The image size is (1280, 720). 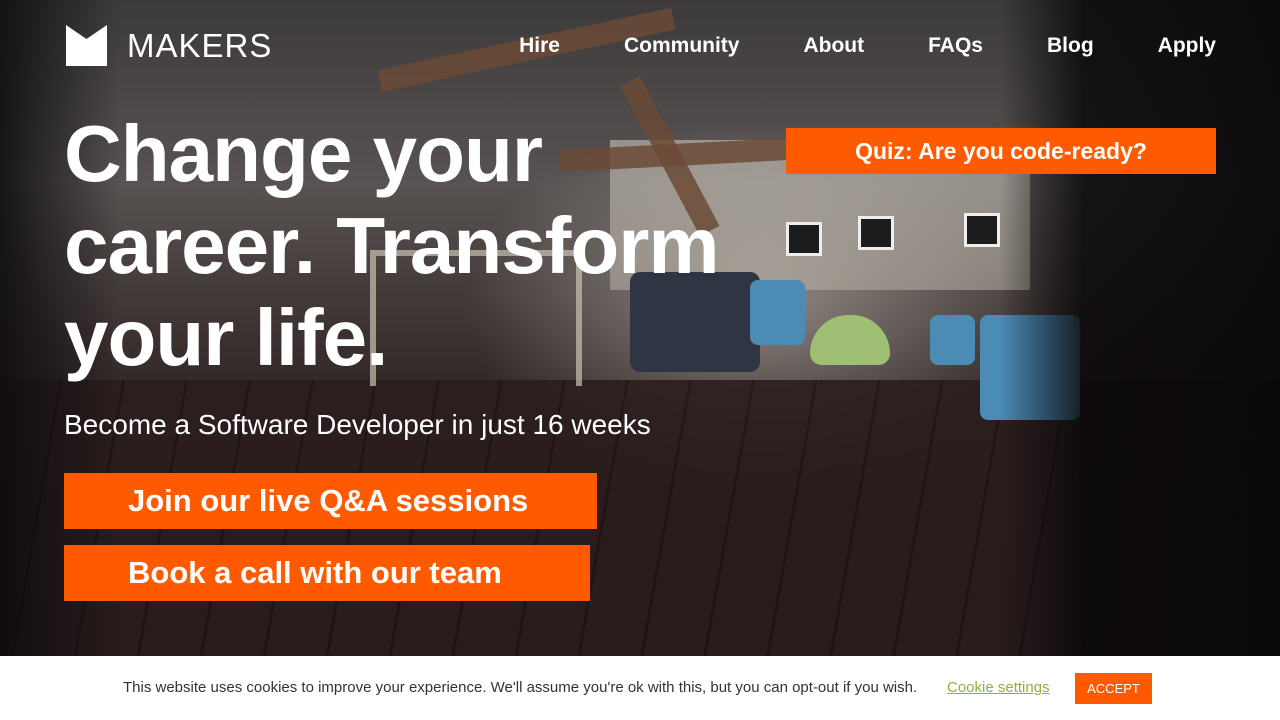 What do you see at coordinates (539, 46) in the screenshot?
I see `nav-item-hire: Hire` at bounding box center [539, 46].